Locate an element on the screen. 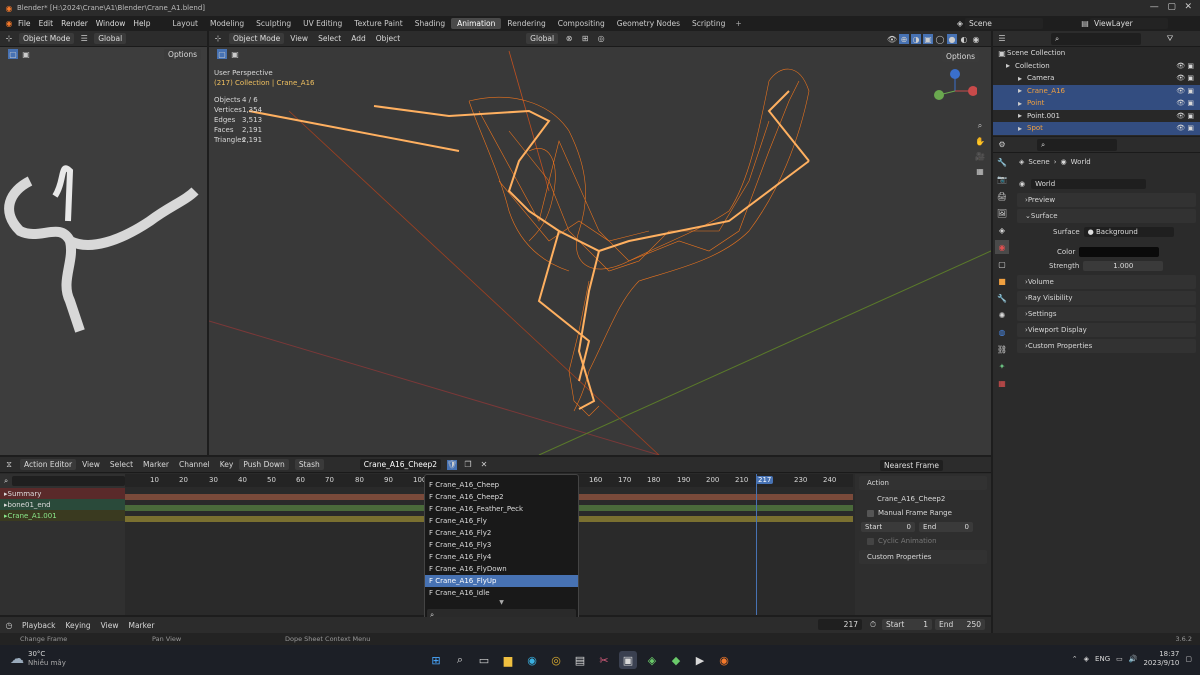 This screenshot has height=675, width=1200. collection-tab-icon: ▢ is located at coordinates (1002, 264).